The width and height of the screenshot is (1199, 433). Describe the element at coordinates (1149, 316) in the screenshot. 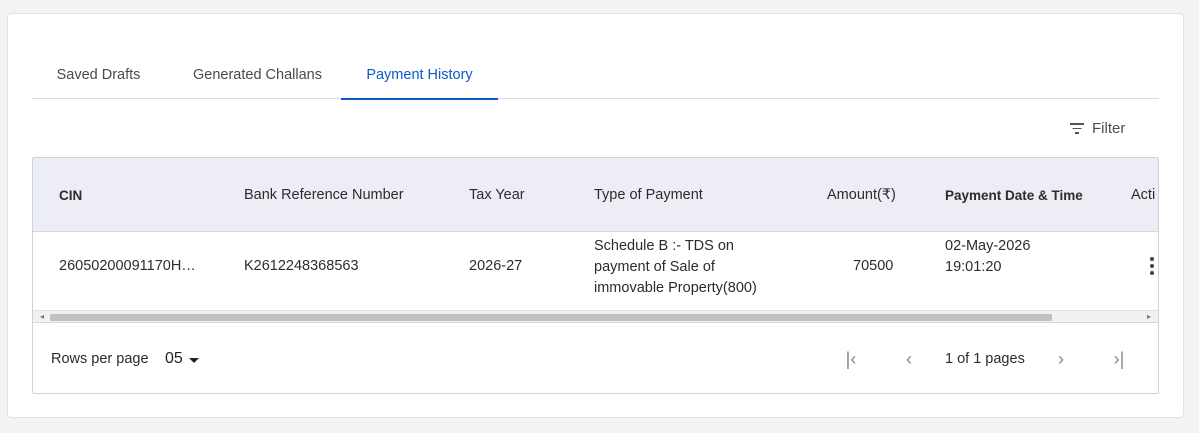

I see `scroll-right-arrow-icon: ▸` at that location.